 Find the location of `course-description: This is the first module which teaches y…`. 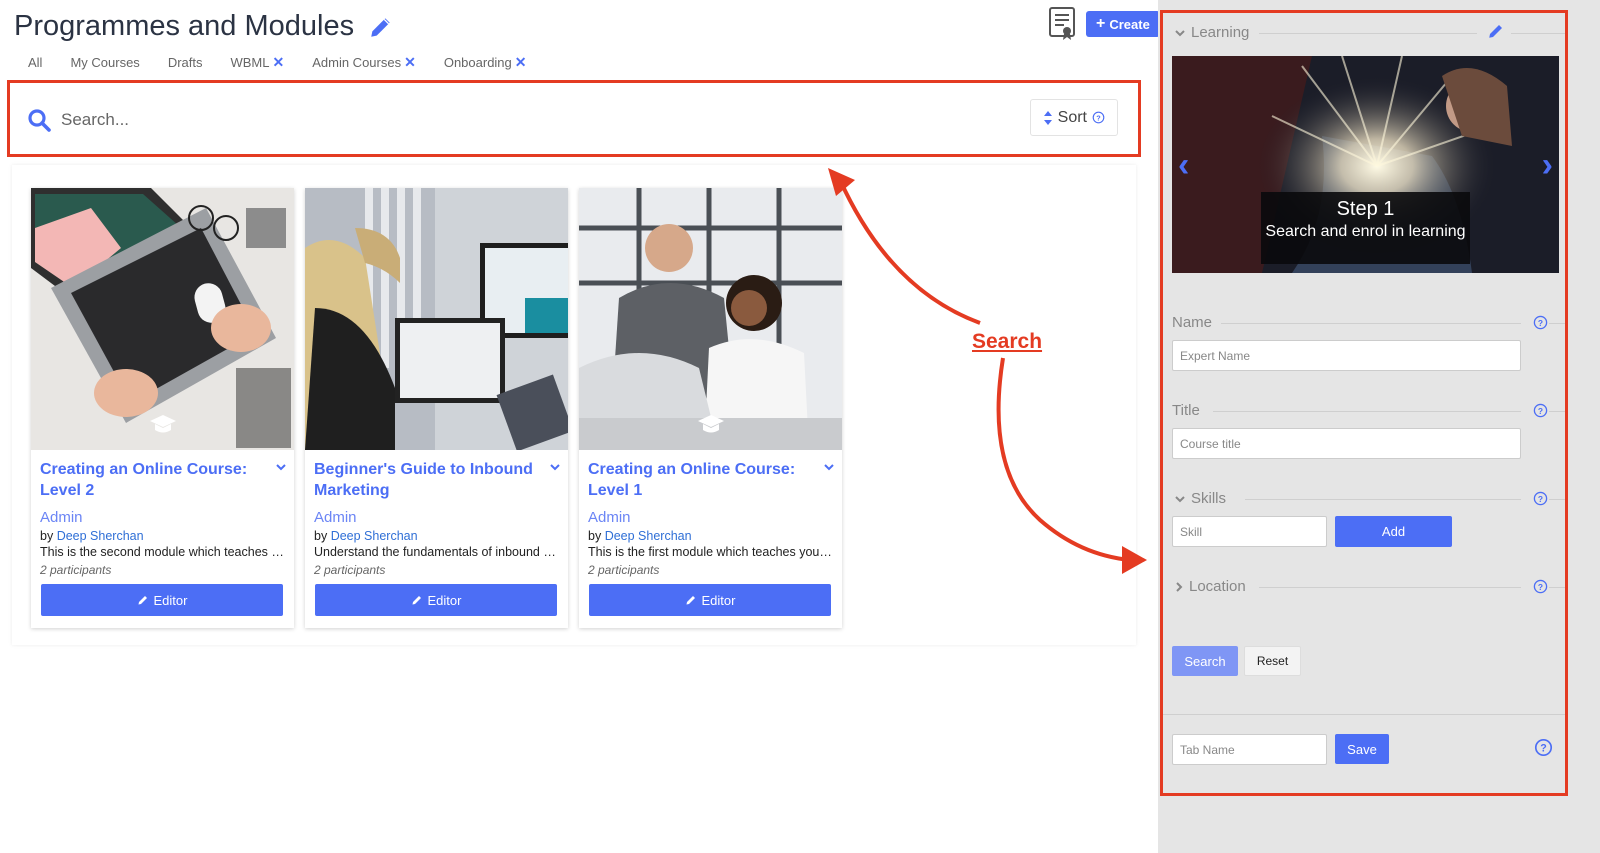

course-description: This is the first module which teaches y… is located at coordinates (711, 552).